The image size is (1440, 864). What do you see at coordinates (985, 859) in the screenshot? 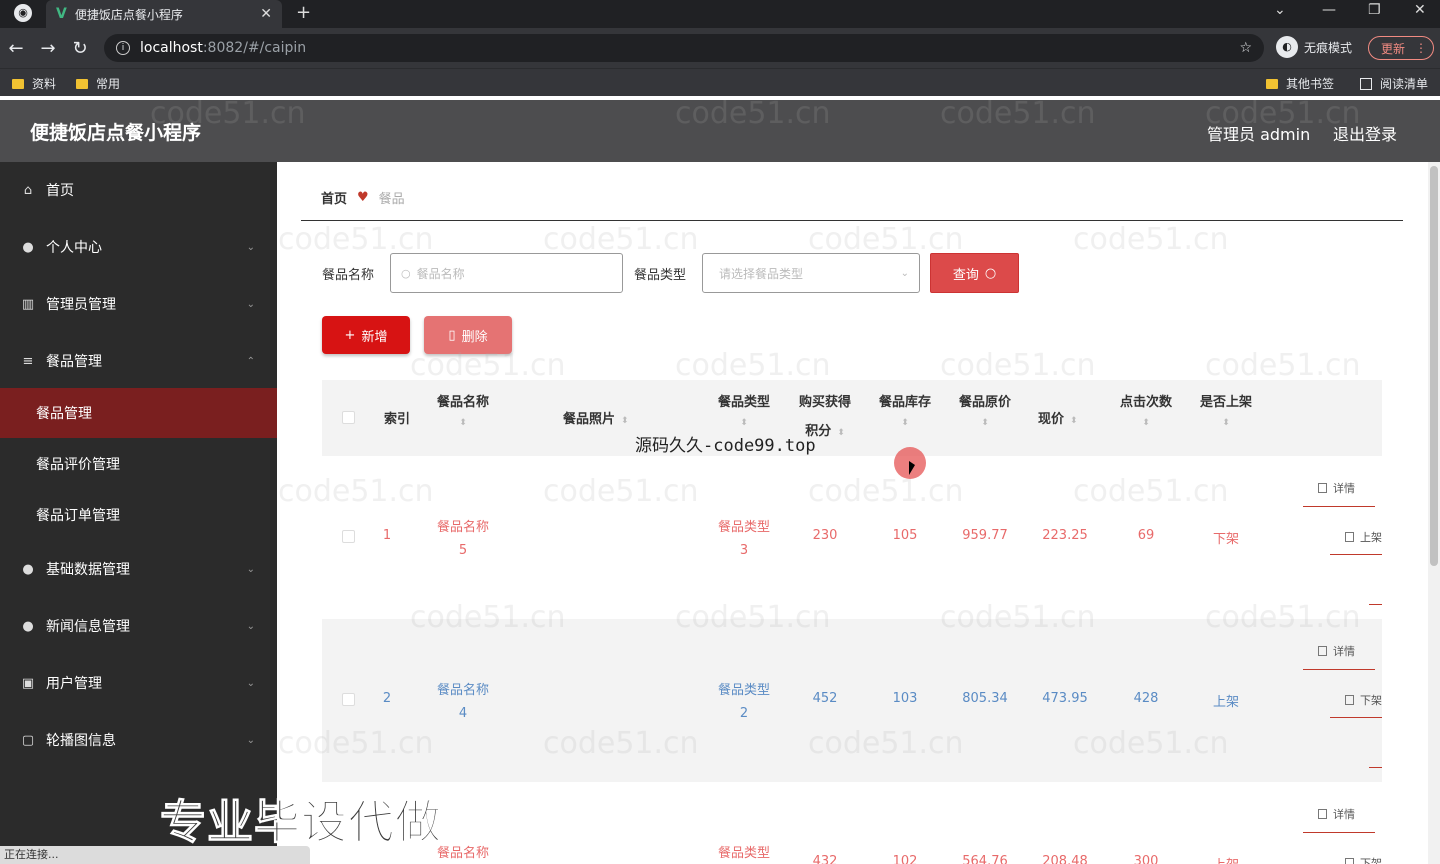
I see `cell-orig-price: 564.76` at bounding box center [985, 859].